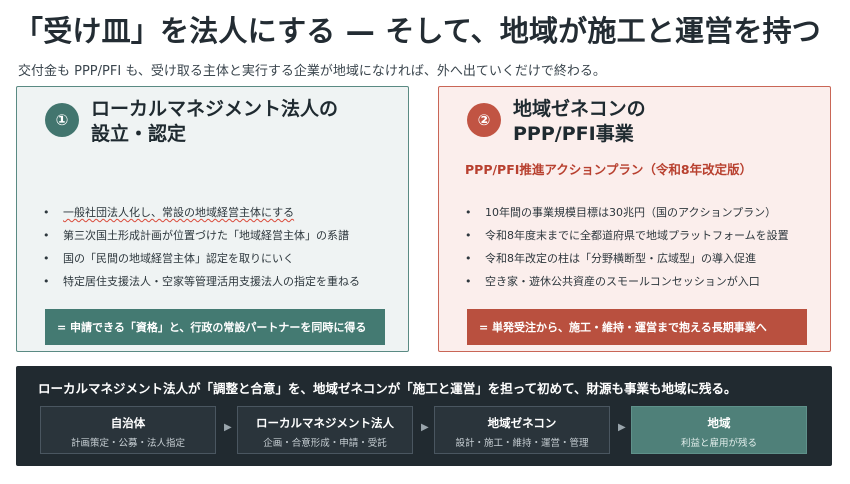 Image resolution: width=850 pixels, height=484 pixels. What do you see at coordinates (718, 443) in the screenshot?
I see `flow-node-desc: 利益と雇用が残る` at bounding box center [718, 443].